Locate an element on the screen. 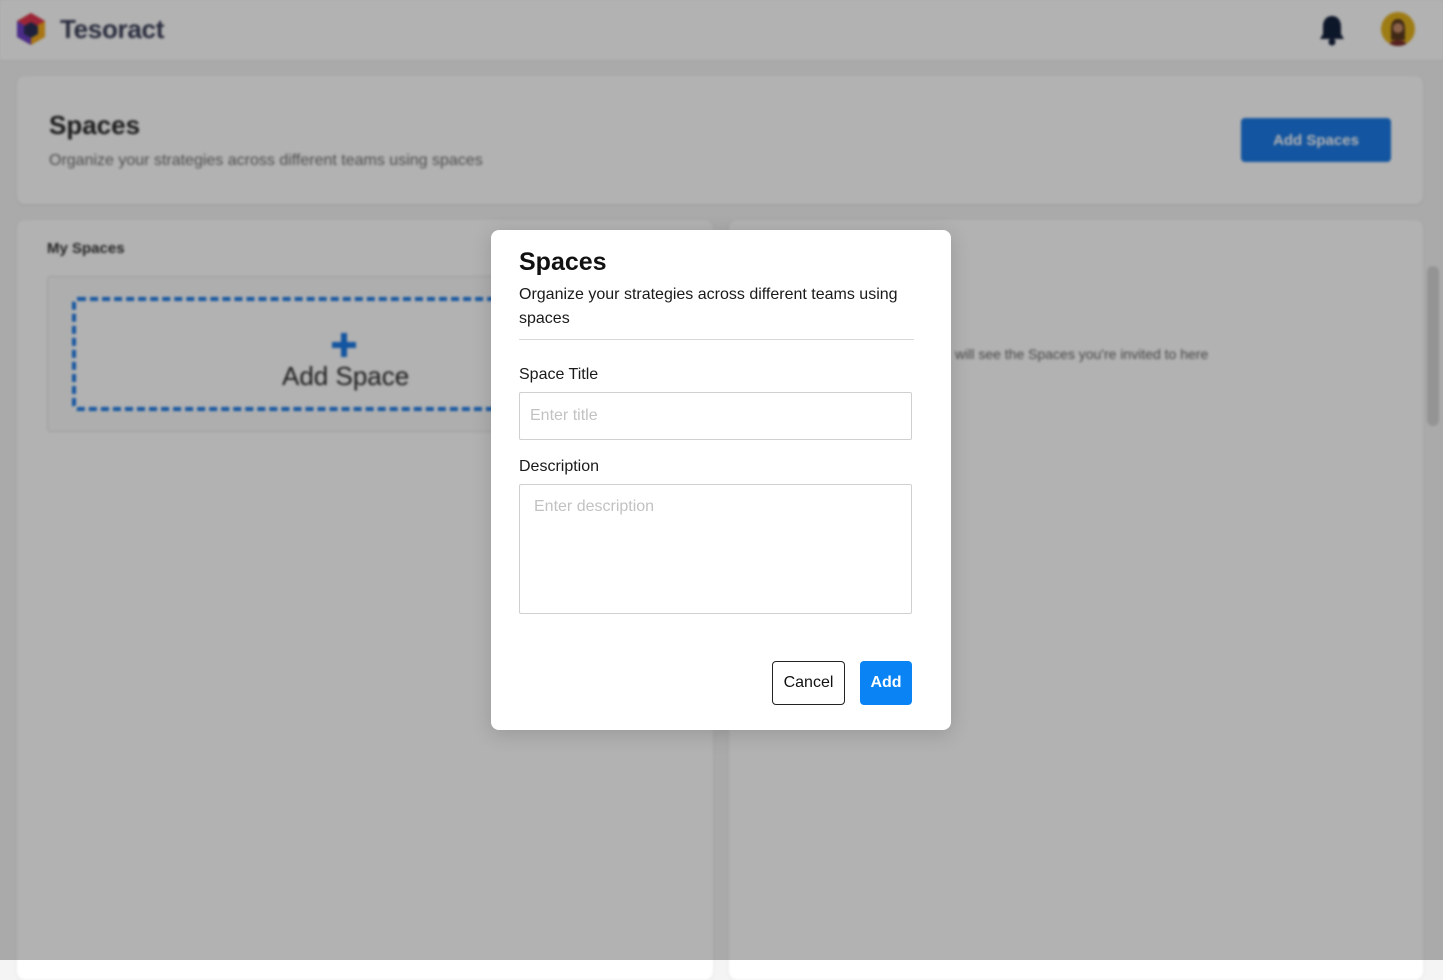 The width and height of the screenshot is (1443, 980). description-textarea is located at coordinates (715, 549).